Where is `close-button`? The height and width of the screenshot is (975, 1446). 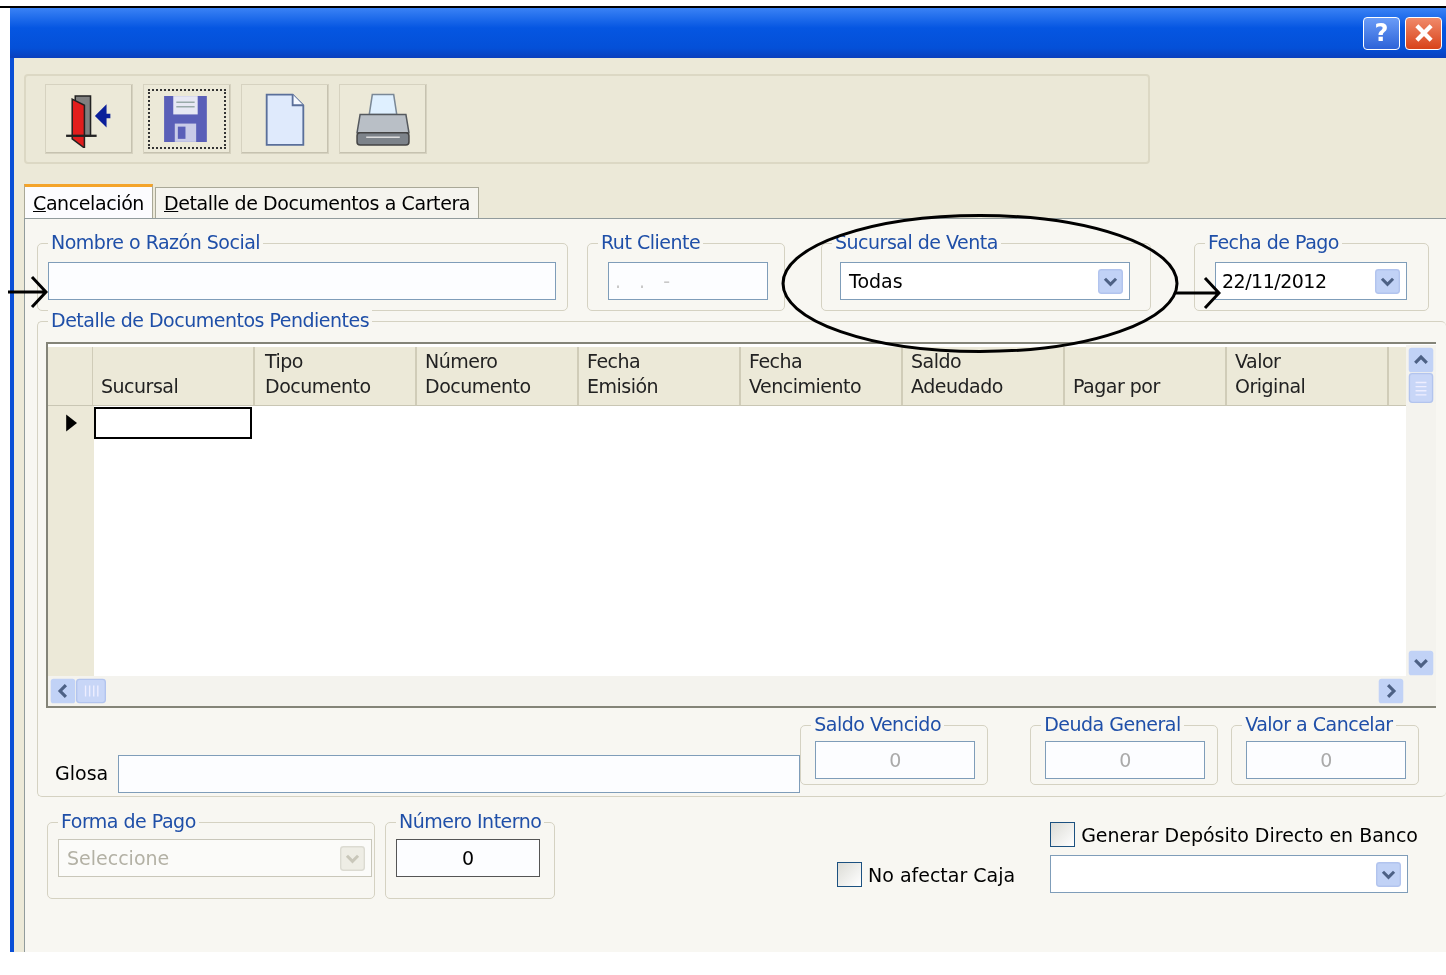 close-button is located at coordinates (1423, 33).